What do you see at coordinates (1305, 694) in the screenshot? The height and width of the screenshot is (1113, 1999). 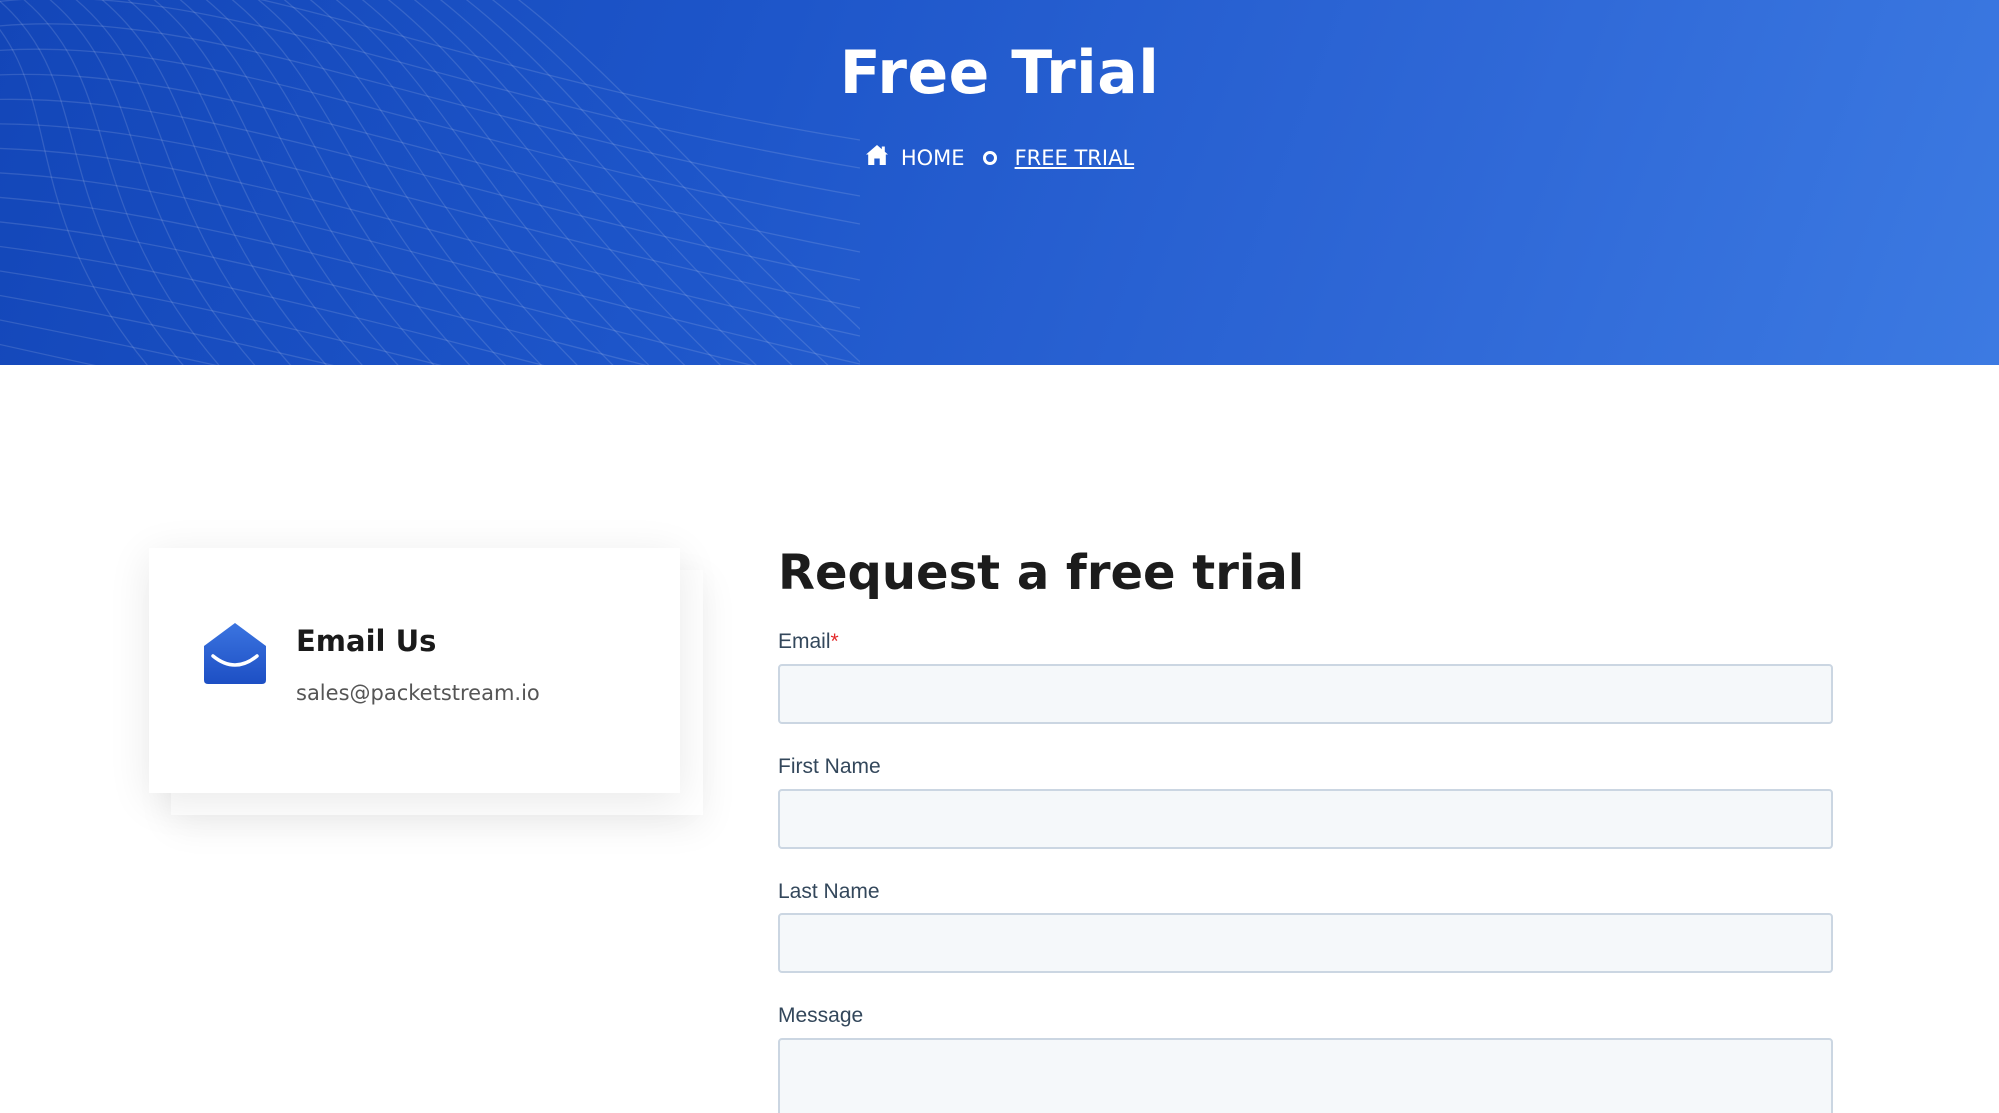 I see `email-field` at bounding box center [1305, 694].